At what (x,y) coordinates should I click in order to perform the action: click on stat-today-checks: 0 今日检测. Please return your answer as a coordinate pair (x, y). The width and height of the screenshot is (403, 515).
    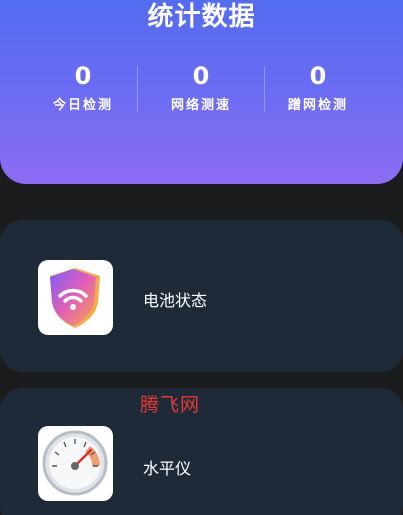
    Looking at the image, I should click on (83, 87).